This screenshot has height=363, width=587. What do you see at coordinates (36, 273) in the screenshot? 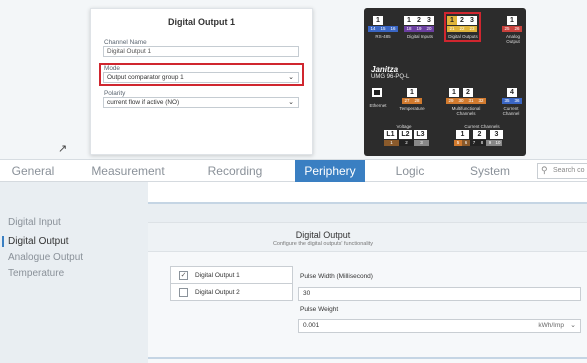
I see `sidebar-item-temperature: Temperature` at bounding box center [36, 273].